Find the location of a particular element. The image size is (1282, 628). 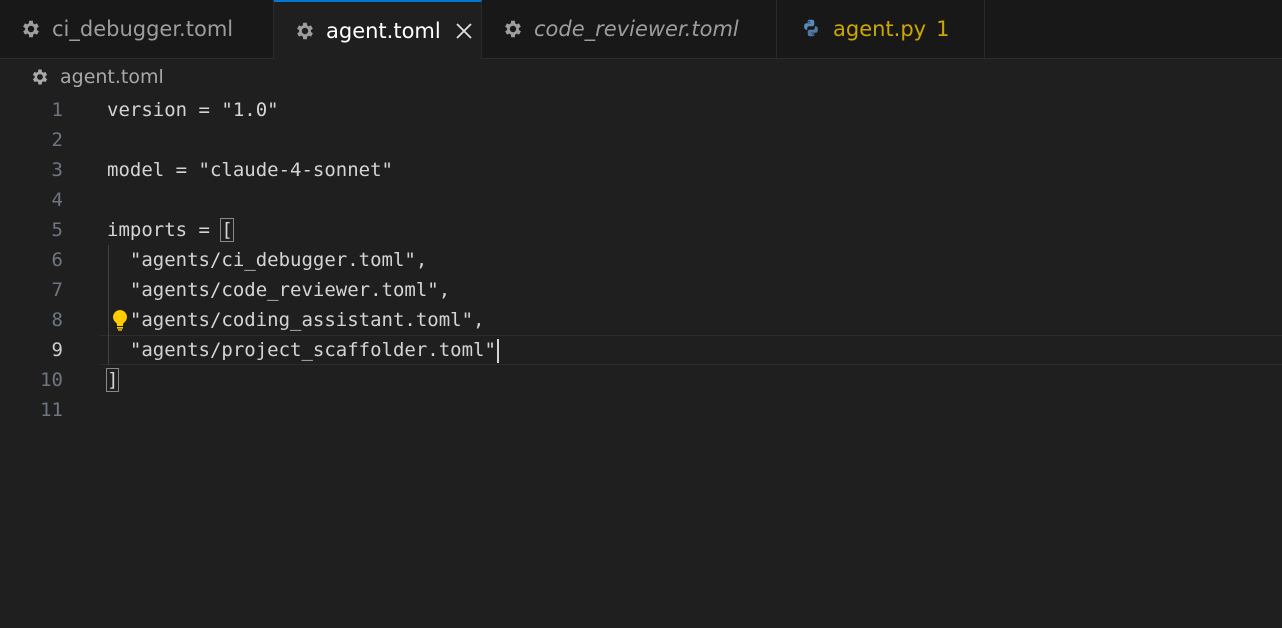

code-line: 3 model = "claude-4-sonnet" is located at coordinates (641, 170).